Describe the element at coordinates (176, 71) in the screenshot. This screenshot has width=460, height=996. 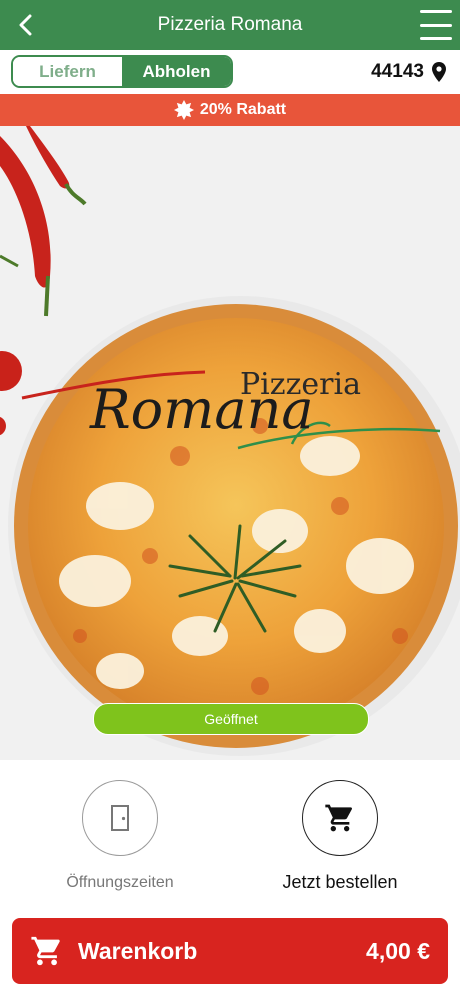
I see `tab-pickup: Abholen` at that location.